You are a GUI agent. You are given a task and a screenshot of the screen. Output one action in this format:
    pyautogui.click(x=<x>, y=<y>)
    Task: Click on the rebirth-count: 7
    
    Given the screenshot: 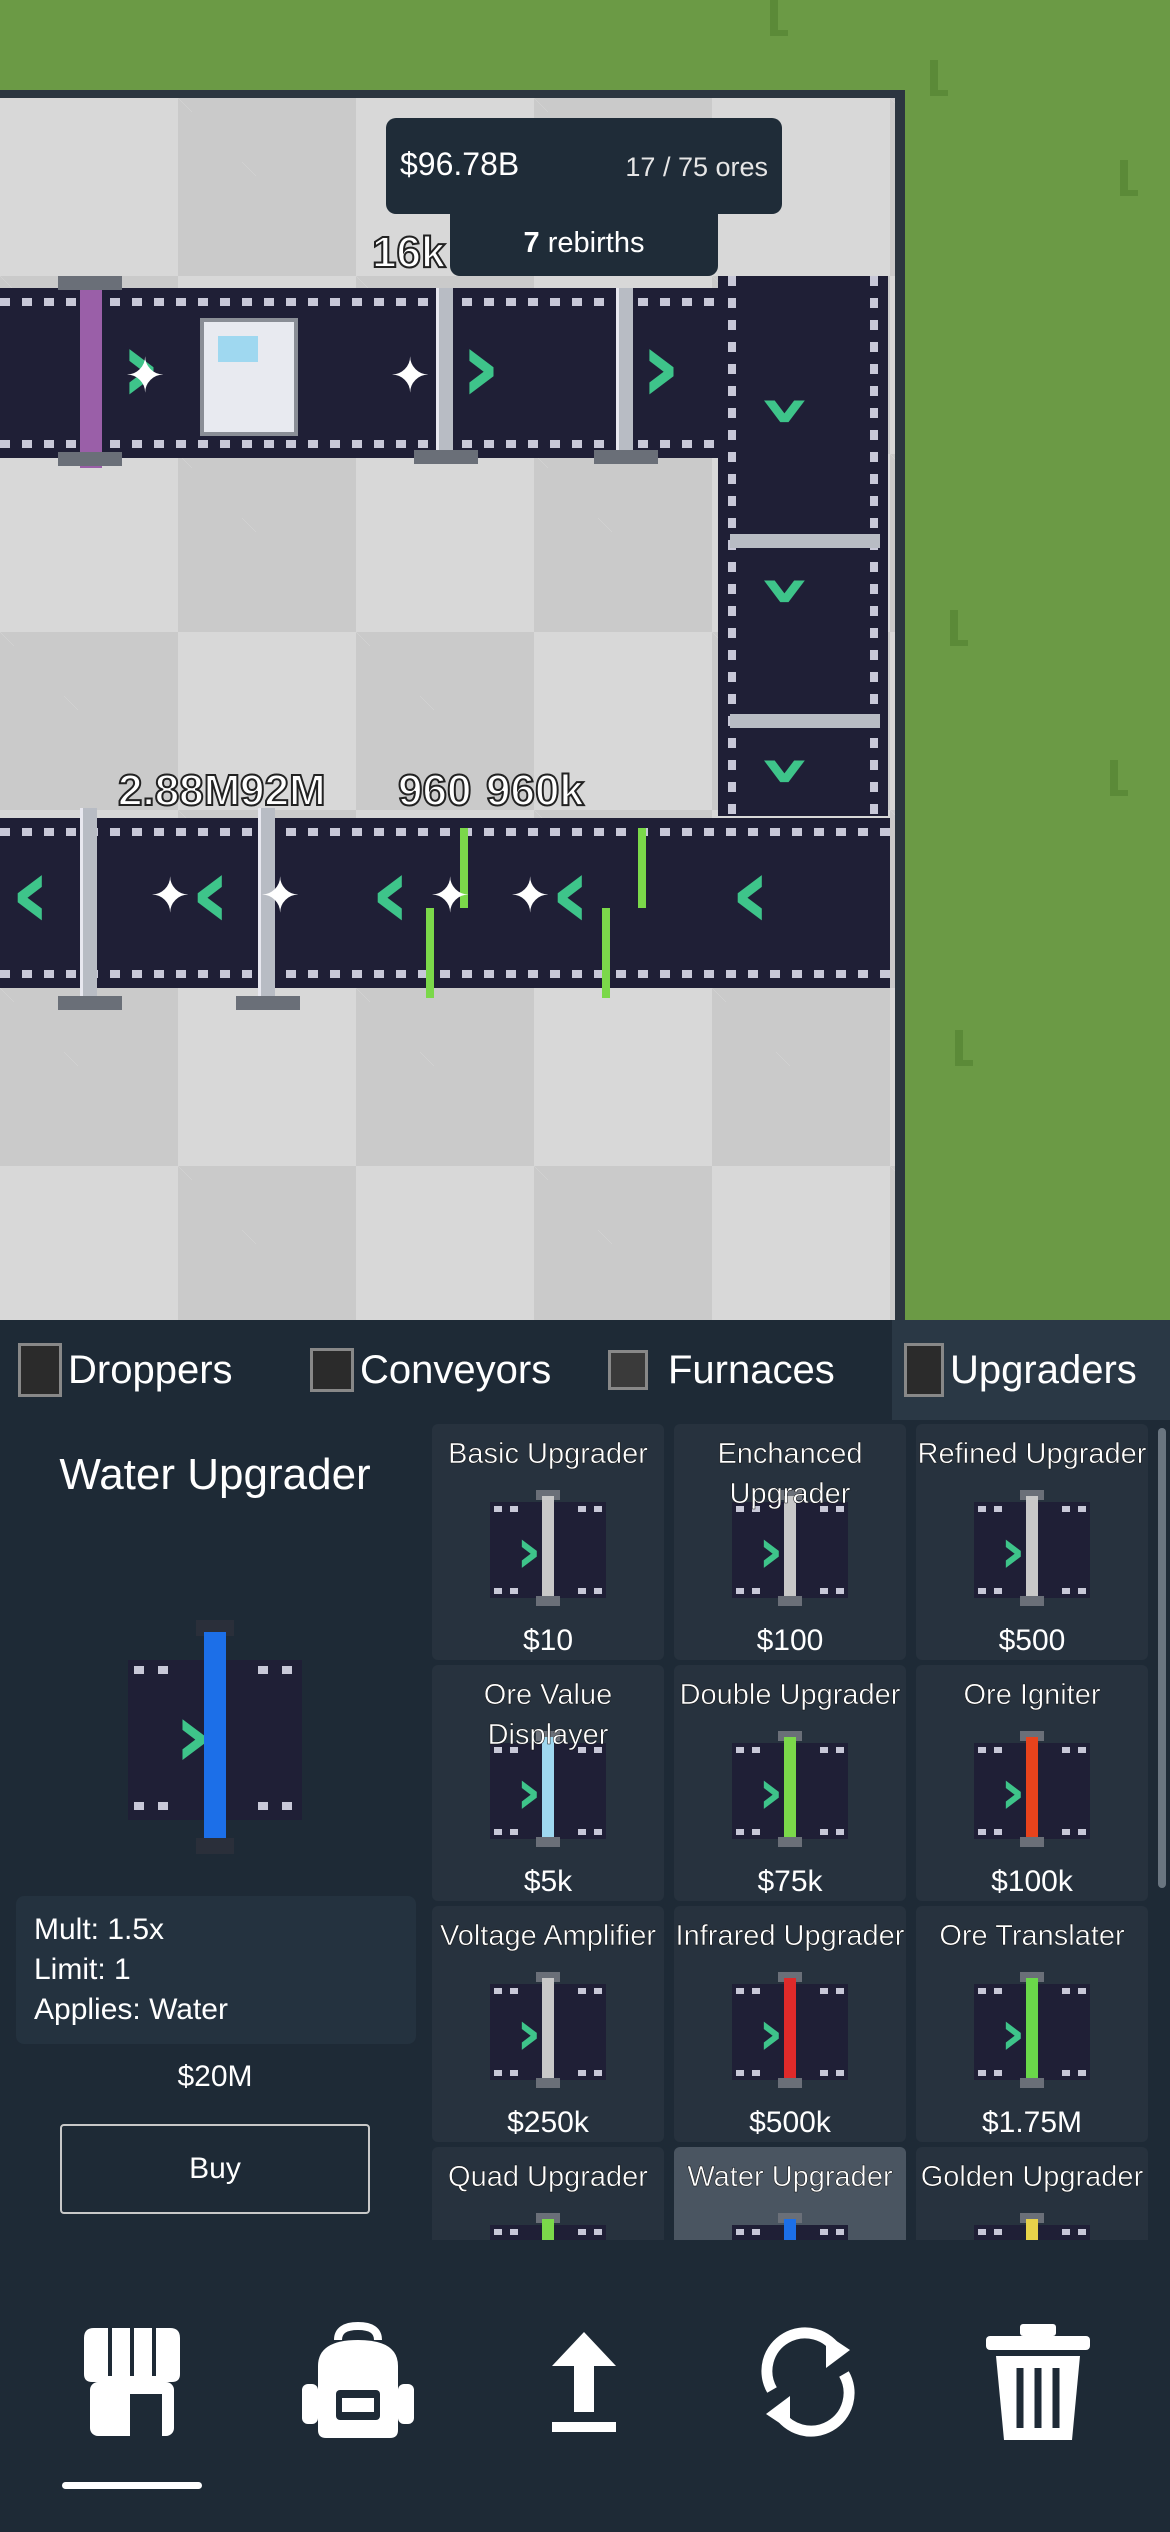 What is the action you would take?
    pyautogui.click(x=531, y=243)
    